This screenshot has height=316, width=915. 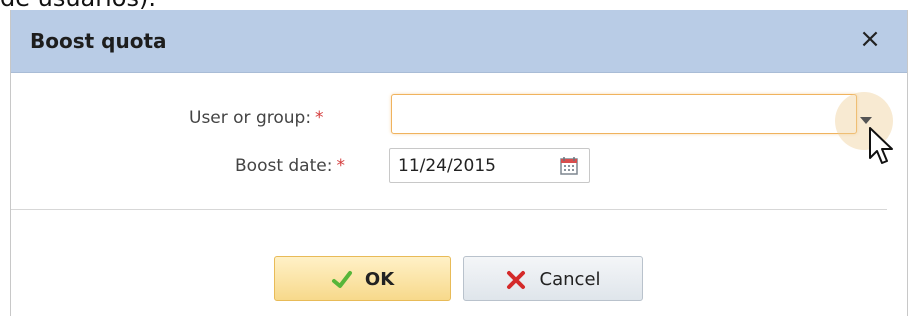 What do you see at coordinates (5, 163) in the screenshot?
I see `background-edge` at bounding box center [5, 163].